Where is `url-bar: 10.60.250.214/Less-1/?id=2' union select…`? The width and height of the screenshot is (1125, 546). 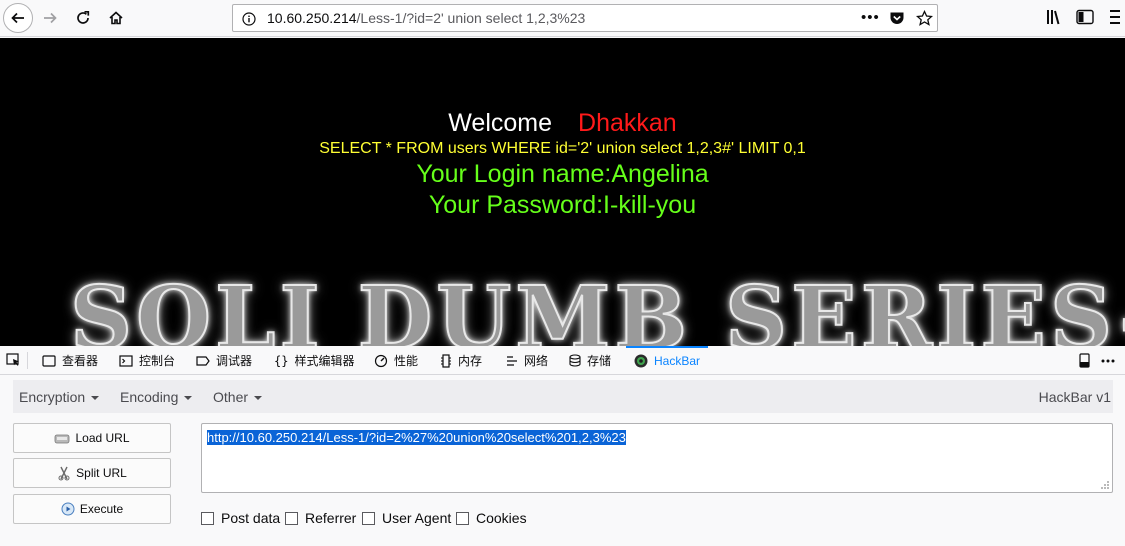 url-bar: 10.60.250.214/Less-1/?id=2' union select… is located at coordinates (585, 18).